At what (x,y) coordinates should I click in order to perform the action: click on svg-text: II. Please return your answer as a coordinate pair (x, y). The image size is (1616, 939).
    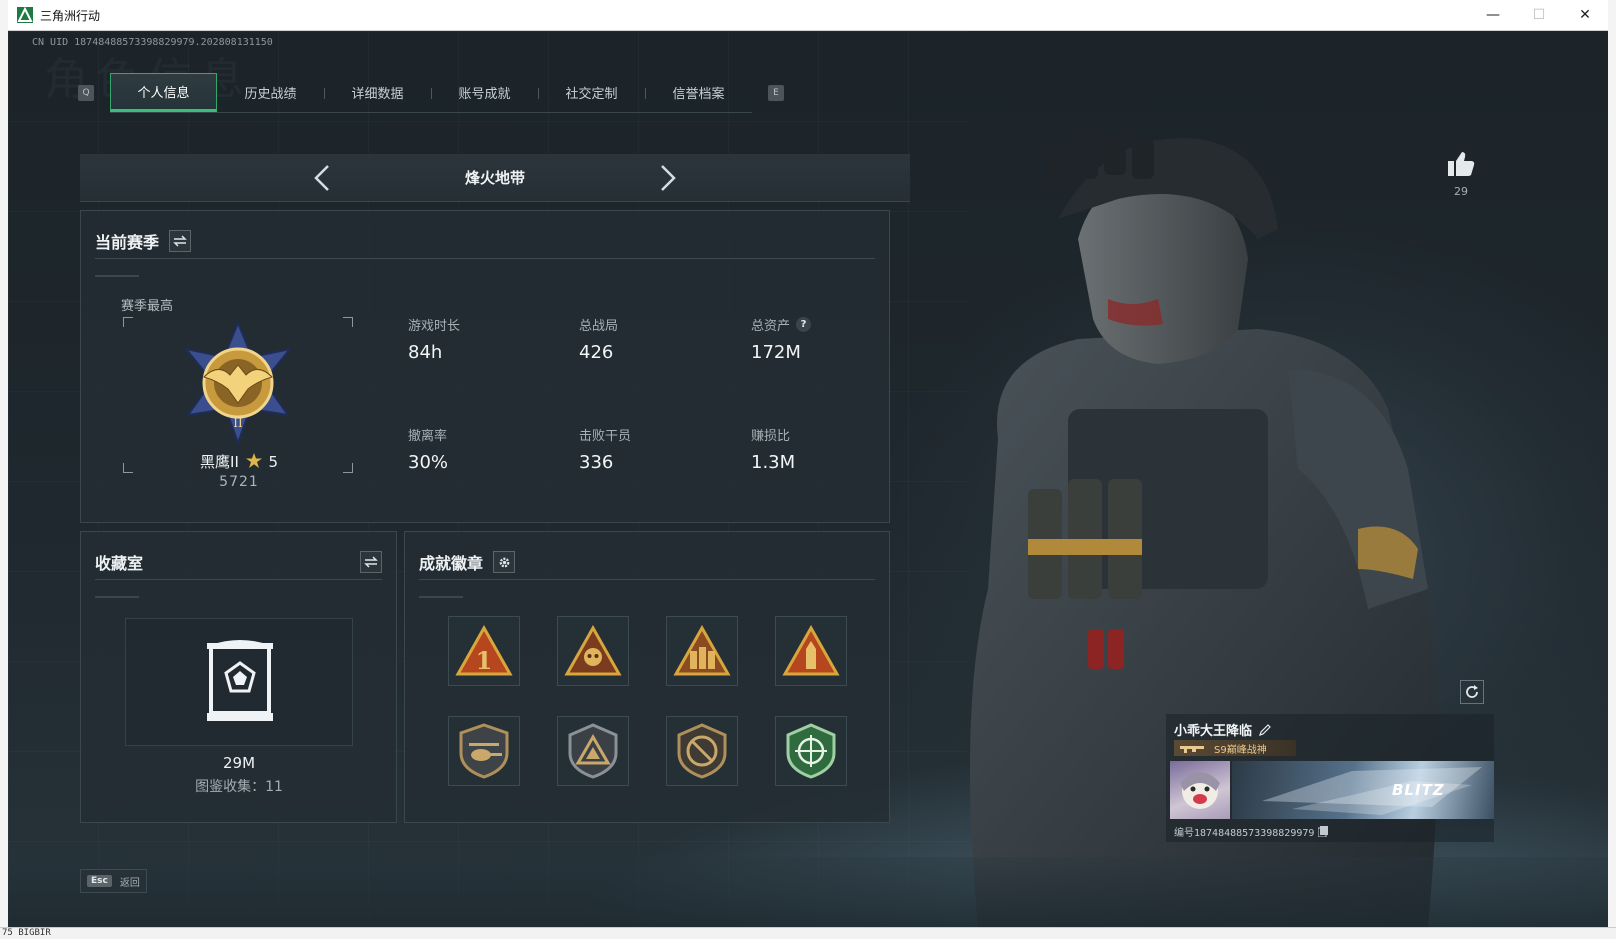
    Looking at the image, I should click on (238, 423).